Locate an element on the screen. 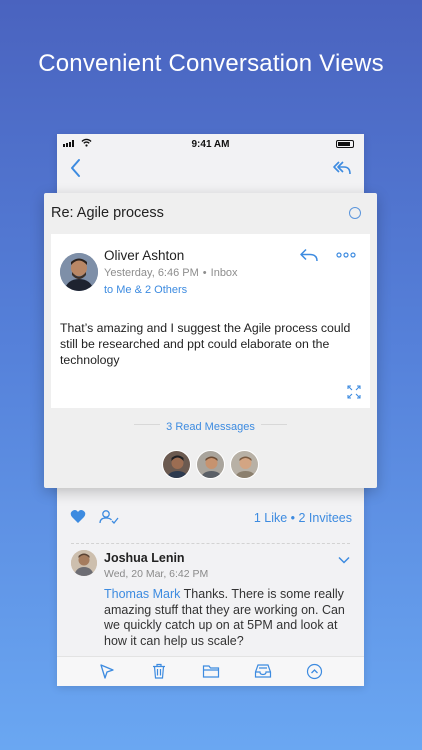 The height and width of the screenshot is (750, 422). nav-bar is located at coordinates (210, 169).